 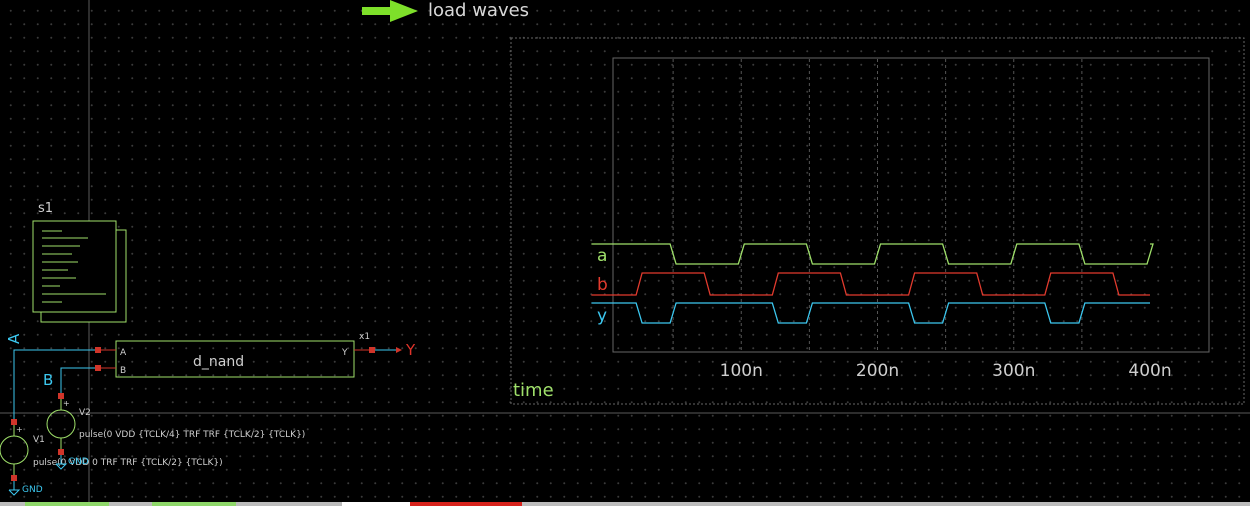 I want to click on net-label-b: B, so click(x=48, y=380).